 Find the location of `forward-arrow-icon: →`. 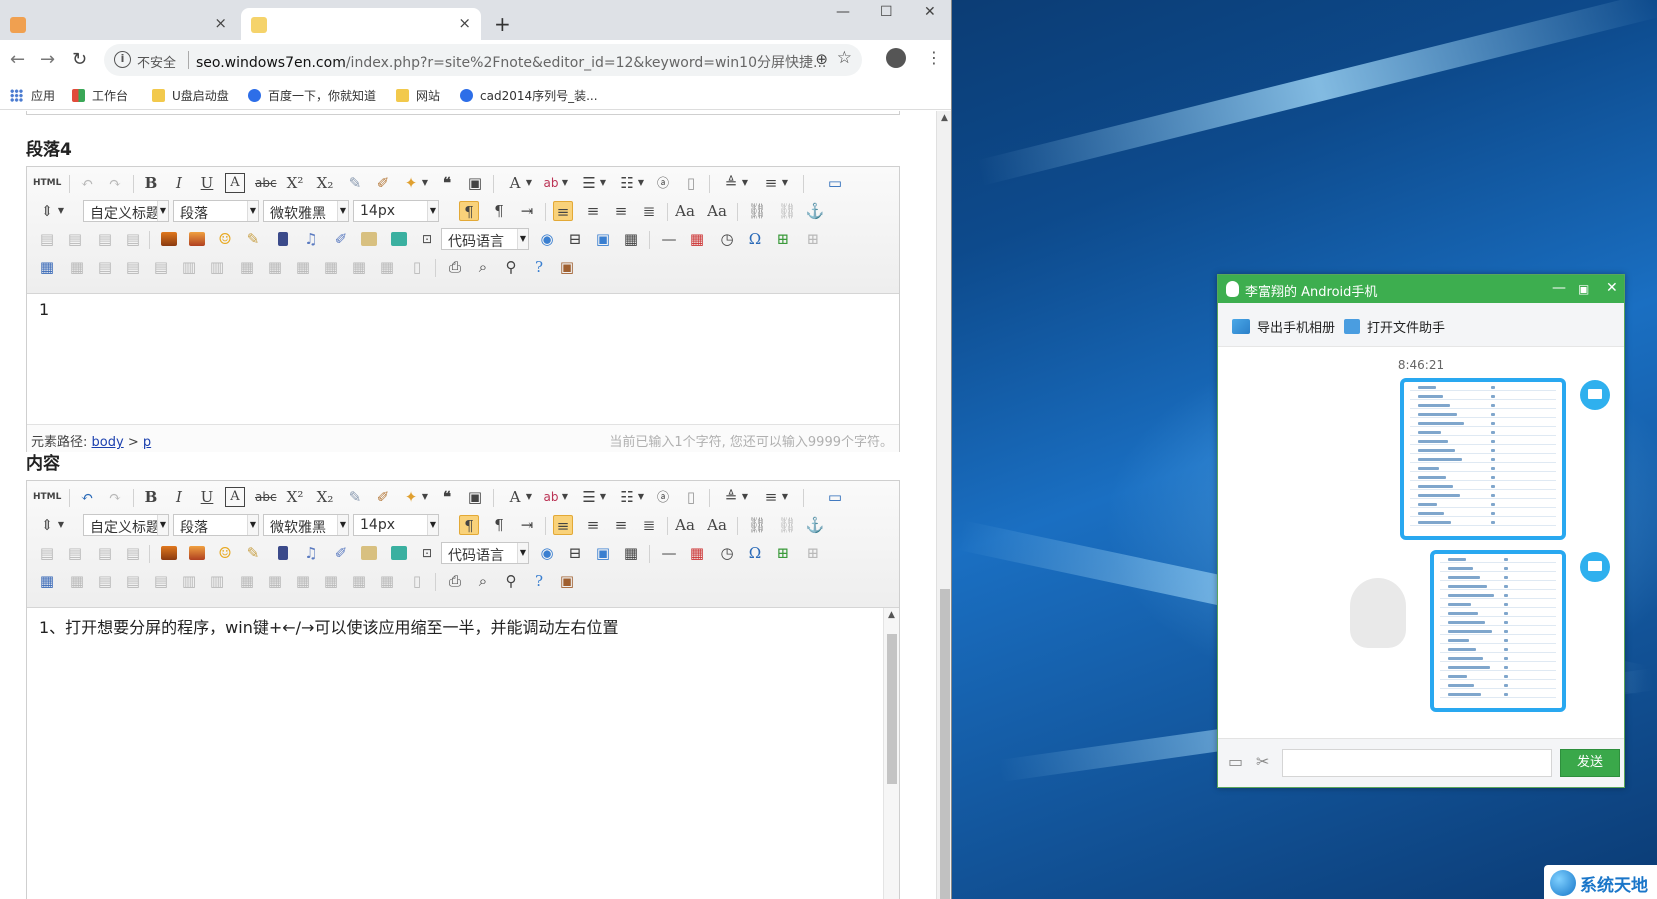

forward-arrow-icon: → is located at coordinates (47, 60).